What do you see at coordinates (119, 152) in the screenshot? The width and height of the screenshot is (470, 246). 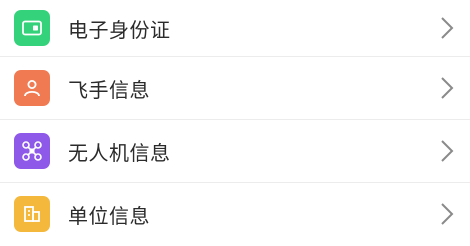 I see `menu-item-label: 无人机信息` at bounding box center [119, 152].